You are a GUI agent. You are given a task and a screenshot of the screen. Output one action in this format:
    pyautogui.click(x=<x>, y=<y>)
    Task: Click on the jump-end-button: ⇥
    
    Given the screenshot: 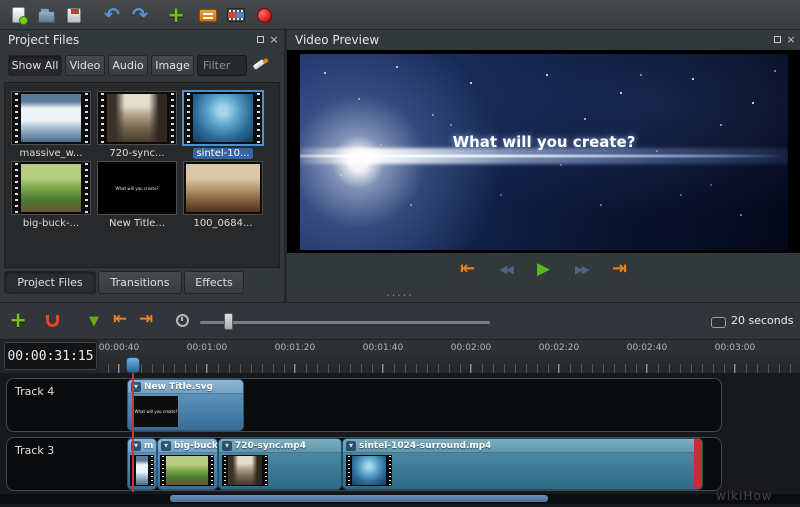 What is the action you would take?
    pyautogui.click(x=620, y=269)
    